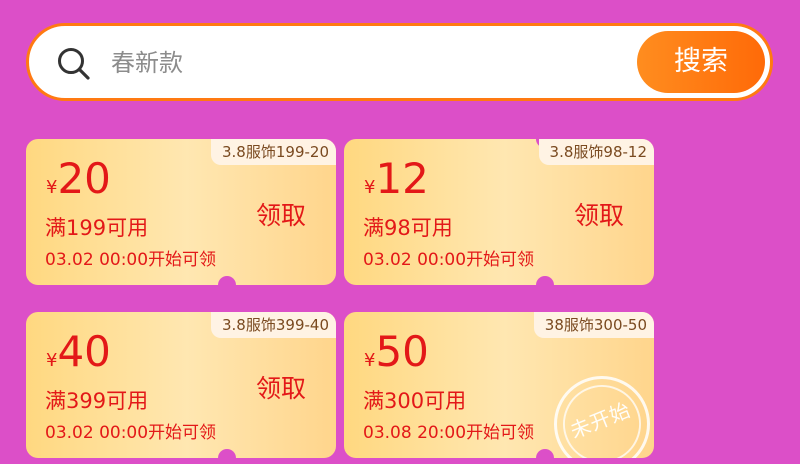  I want to click on coupon-value: 20, so click(84, 178).